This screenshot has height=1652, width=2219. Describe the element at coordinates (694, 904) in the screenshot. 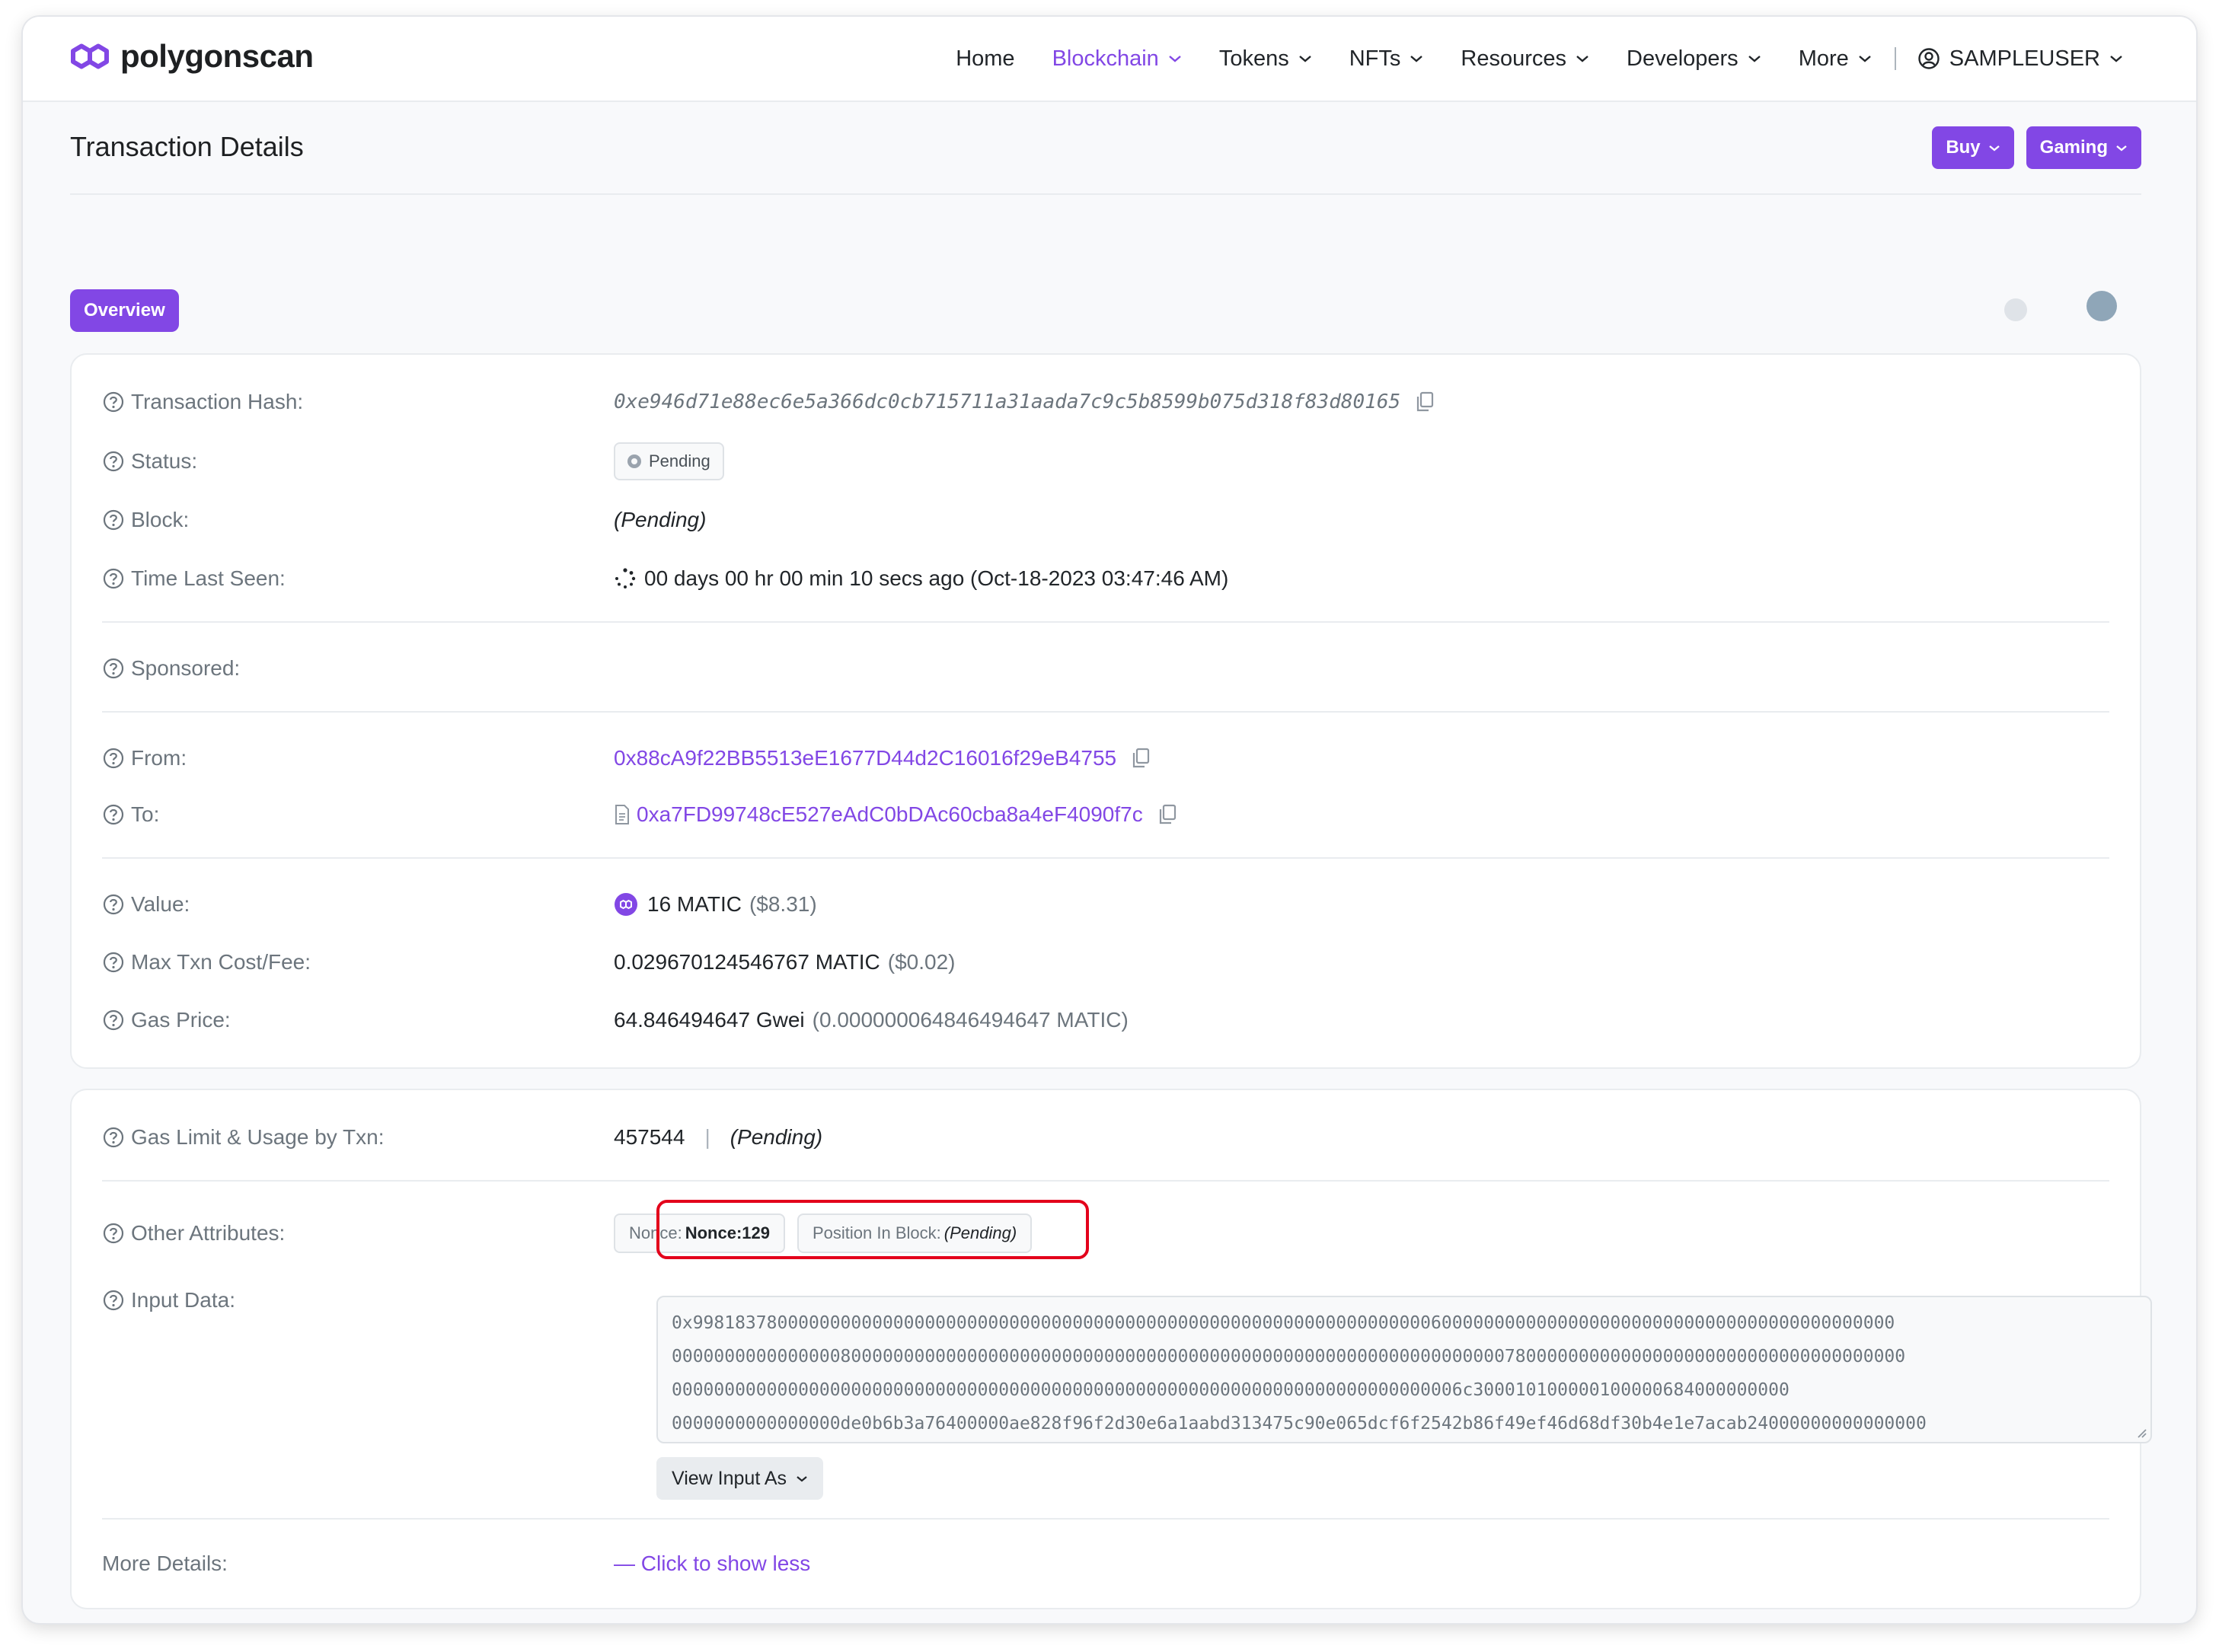

I see `value-amount: 16 MATIC` at that location.